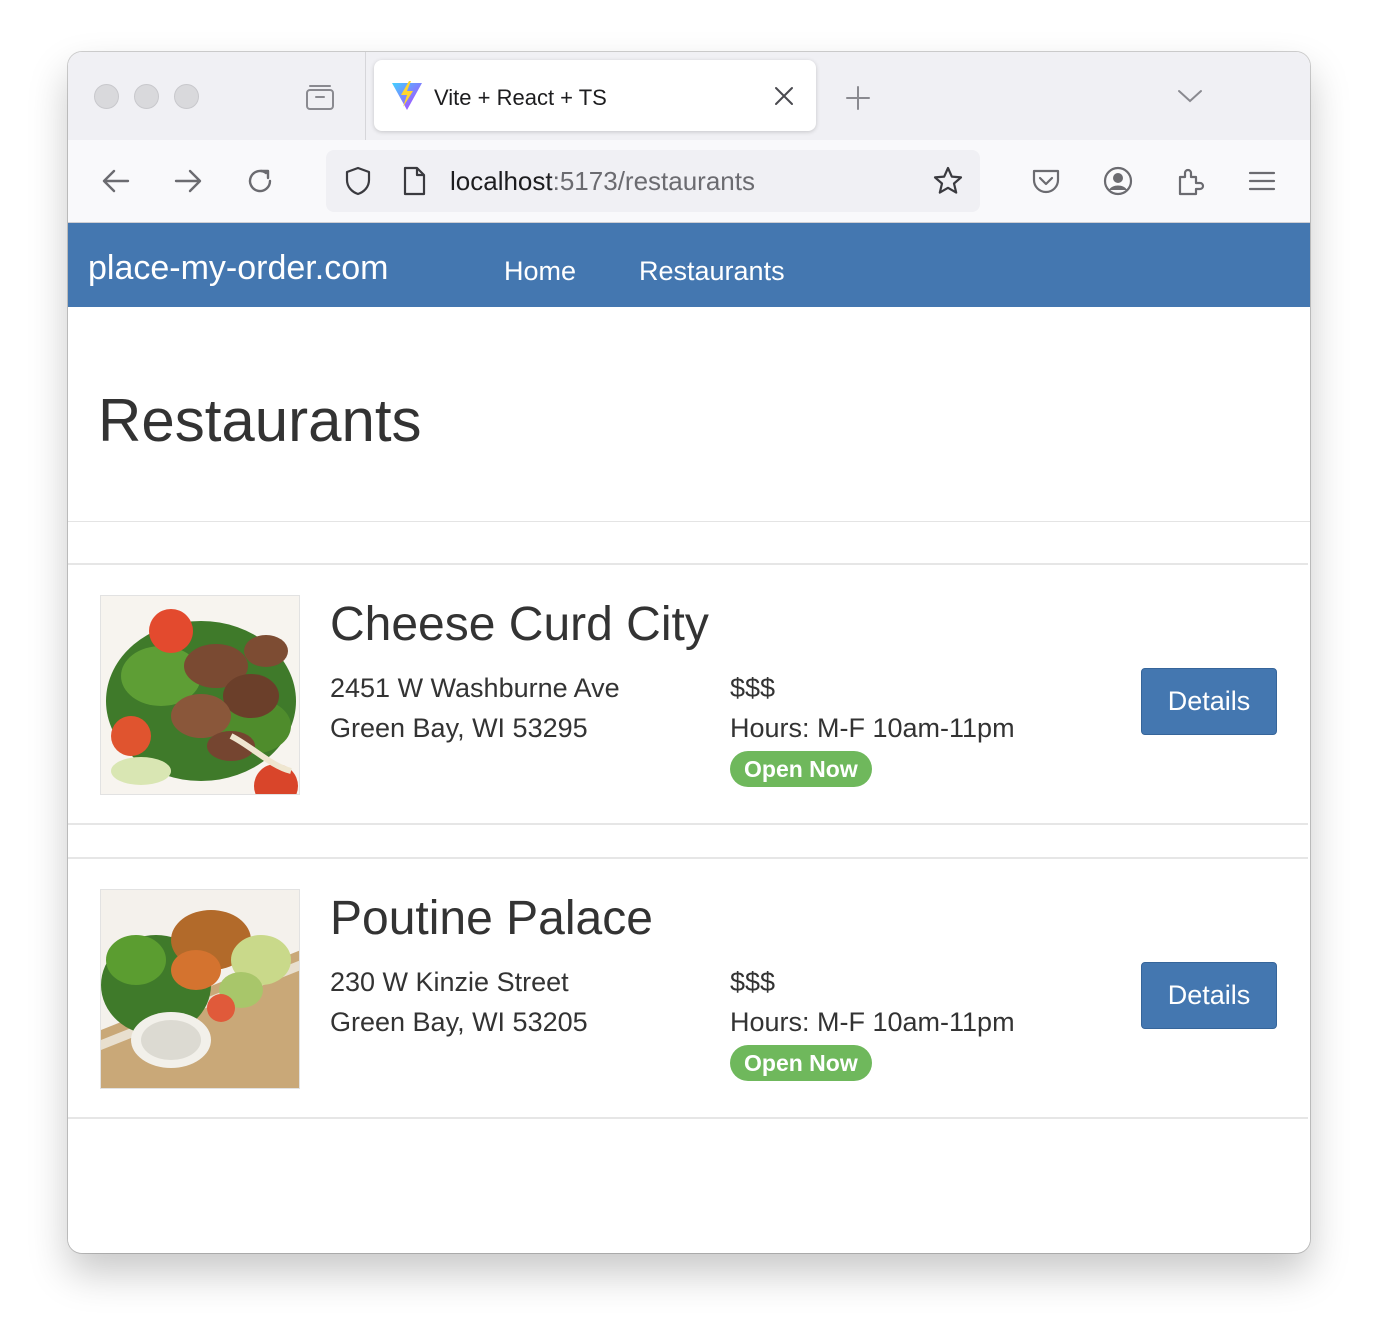 This screenshot has height=1338, width=1378. Describe the element at coordinates (491, 918) in the screenshot. I see `restaurant-name: Poutine Palace` at that location.